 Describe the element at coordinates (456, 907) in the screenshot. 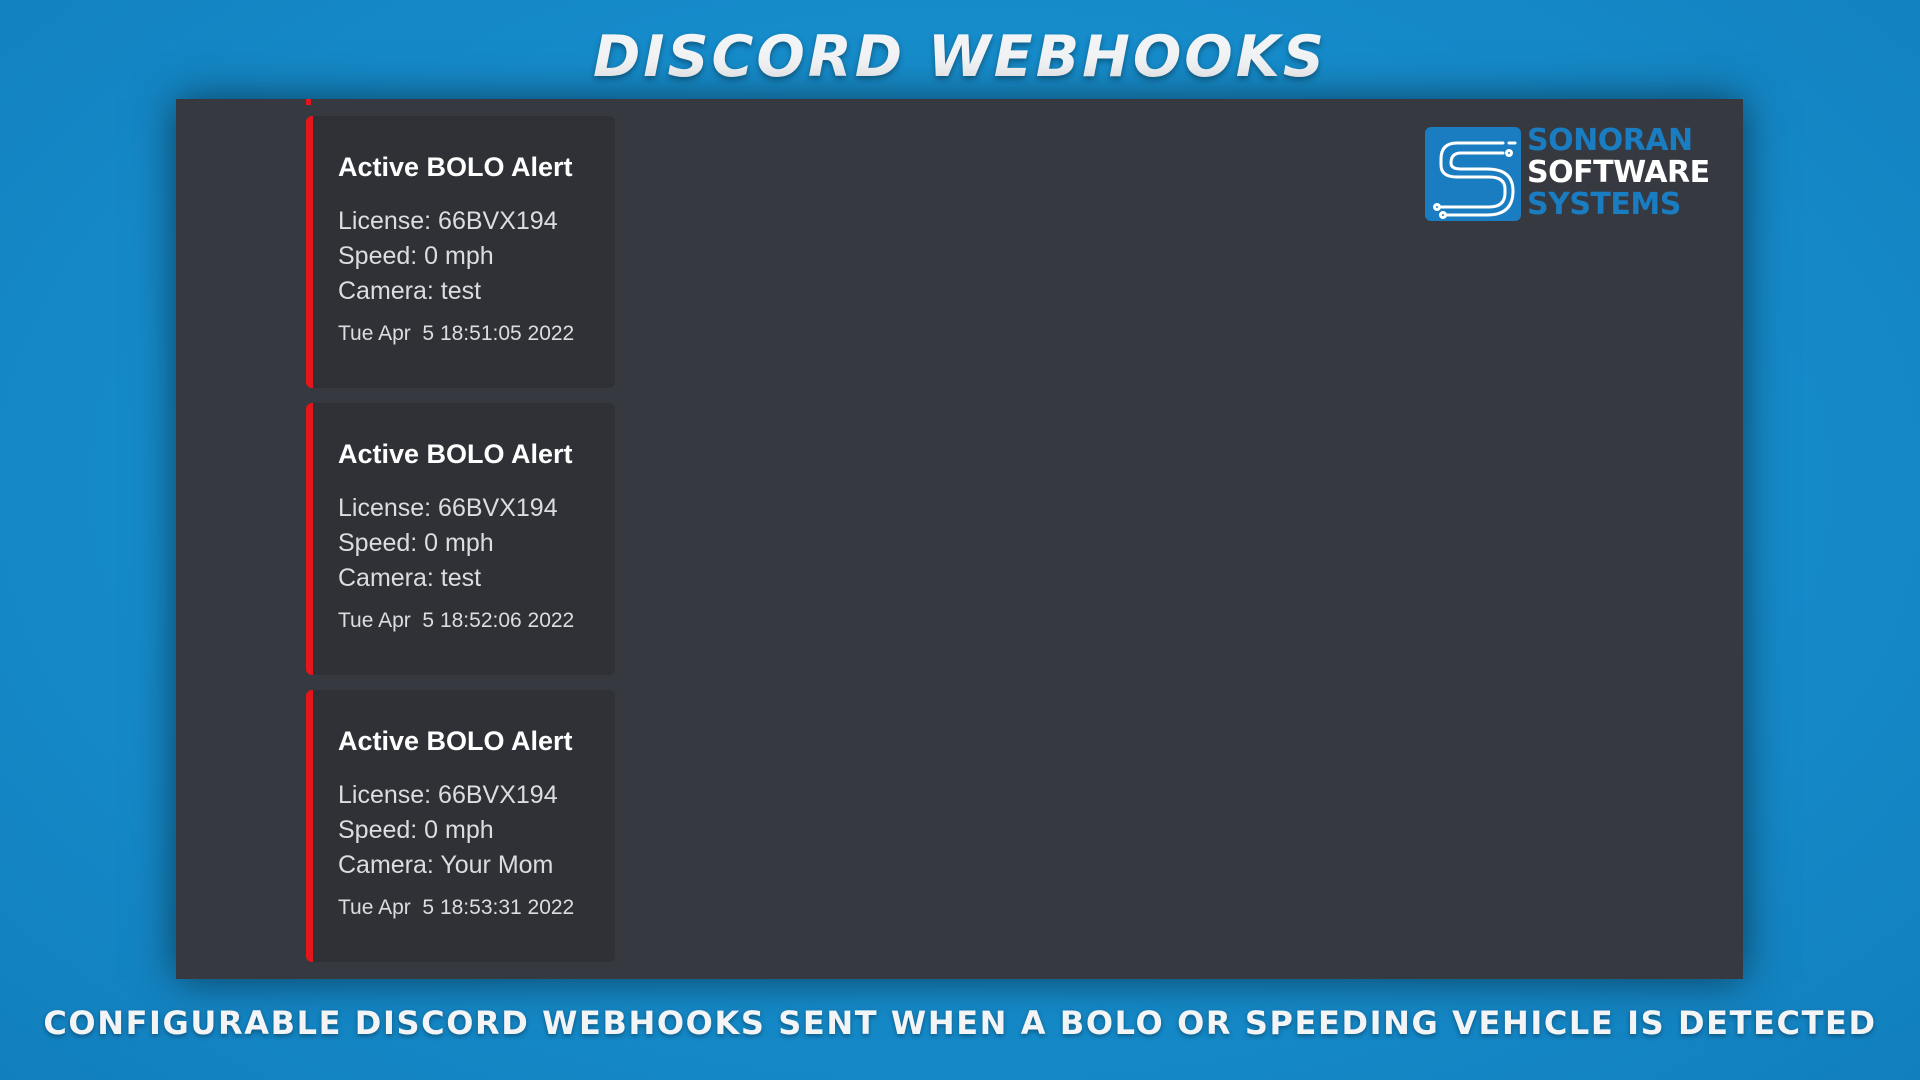

I see `embed-timestamp: Tue Apr 5 18:53:31 2022` at that location.